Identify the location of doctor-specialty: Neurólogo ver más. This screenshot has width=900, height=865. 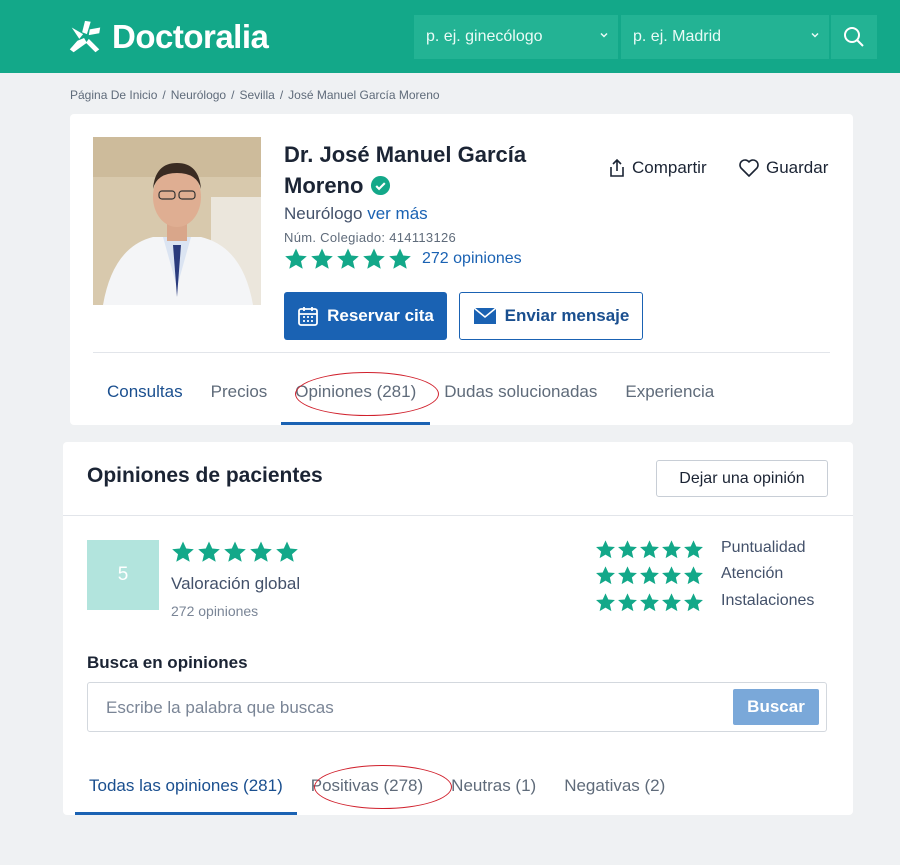
(356, 214).